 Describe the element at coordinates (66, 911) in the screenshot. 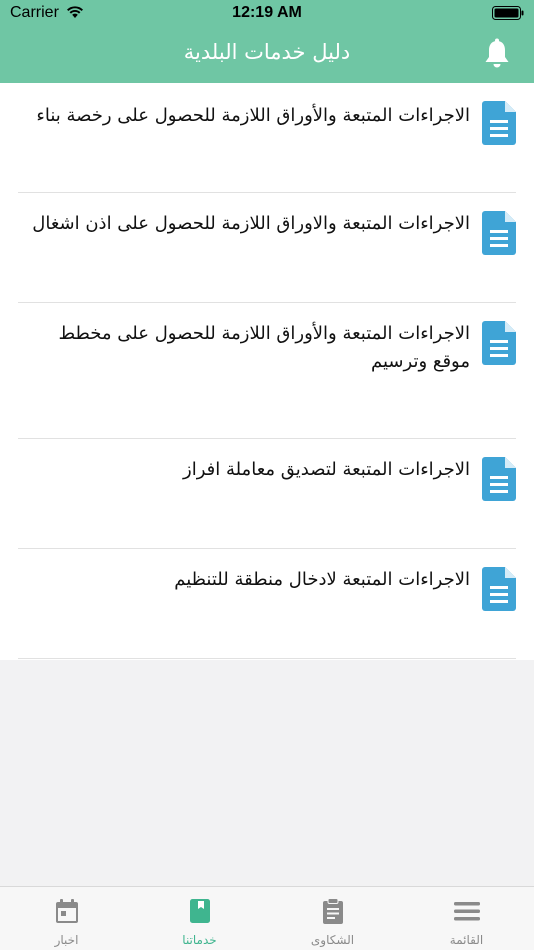

I see `calendar-icon` at that location.